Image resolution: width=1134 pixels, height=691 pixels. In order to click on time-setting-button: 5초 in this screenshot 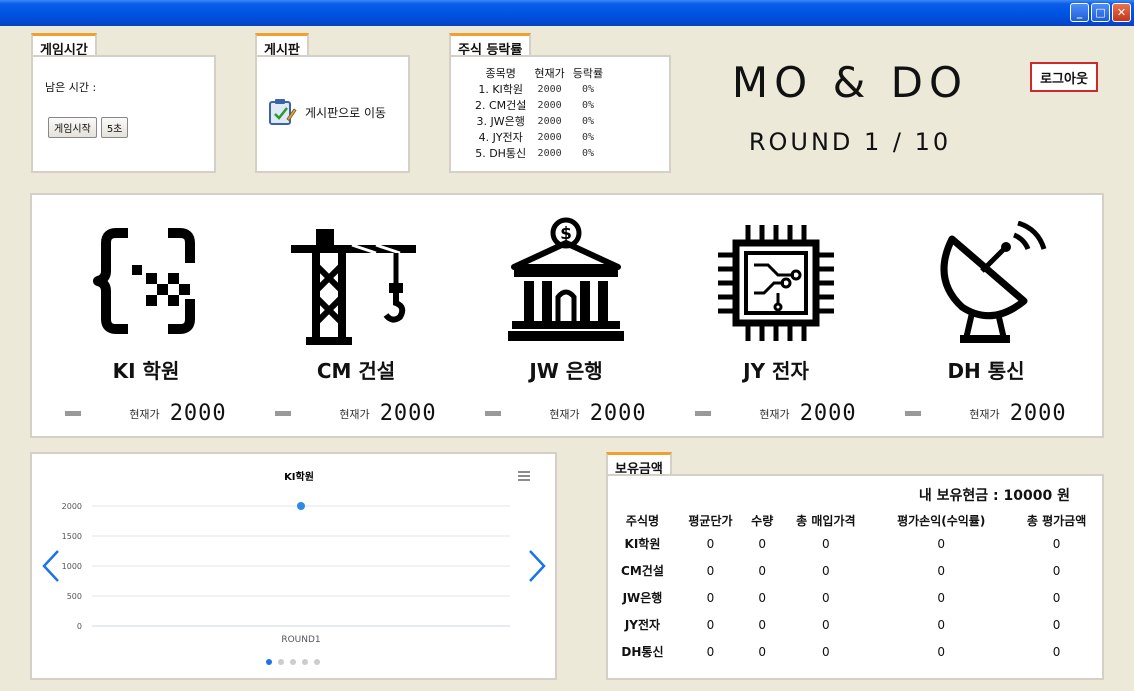, I will do `click(114, 127)`.